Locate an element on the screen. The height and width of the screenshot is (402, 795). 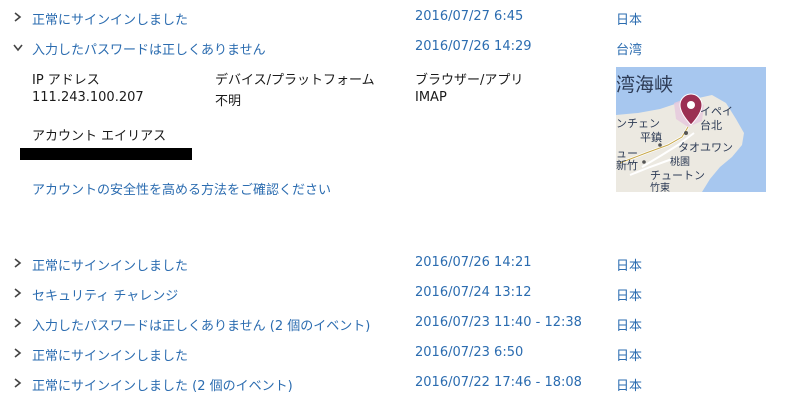
ip-address-label: IP アドレス is located at coordinates (66, 80).